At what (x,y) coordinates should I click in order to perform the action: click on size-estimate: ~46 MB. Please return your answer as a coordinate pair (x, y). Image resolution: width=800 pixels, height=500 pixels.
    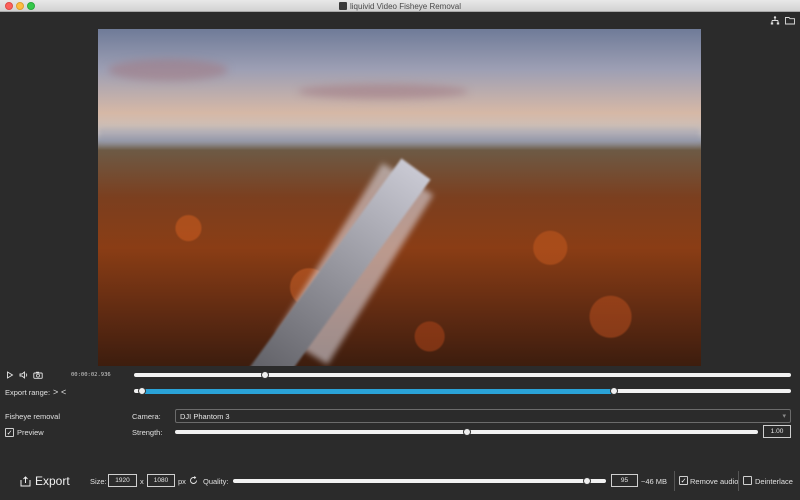
    Looking at the image, I should click on (654, 481).